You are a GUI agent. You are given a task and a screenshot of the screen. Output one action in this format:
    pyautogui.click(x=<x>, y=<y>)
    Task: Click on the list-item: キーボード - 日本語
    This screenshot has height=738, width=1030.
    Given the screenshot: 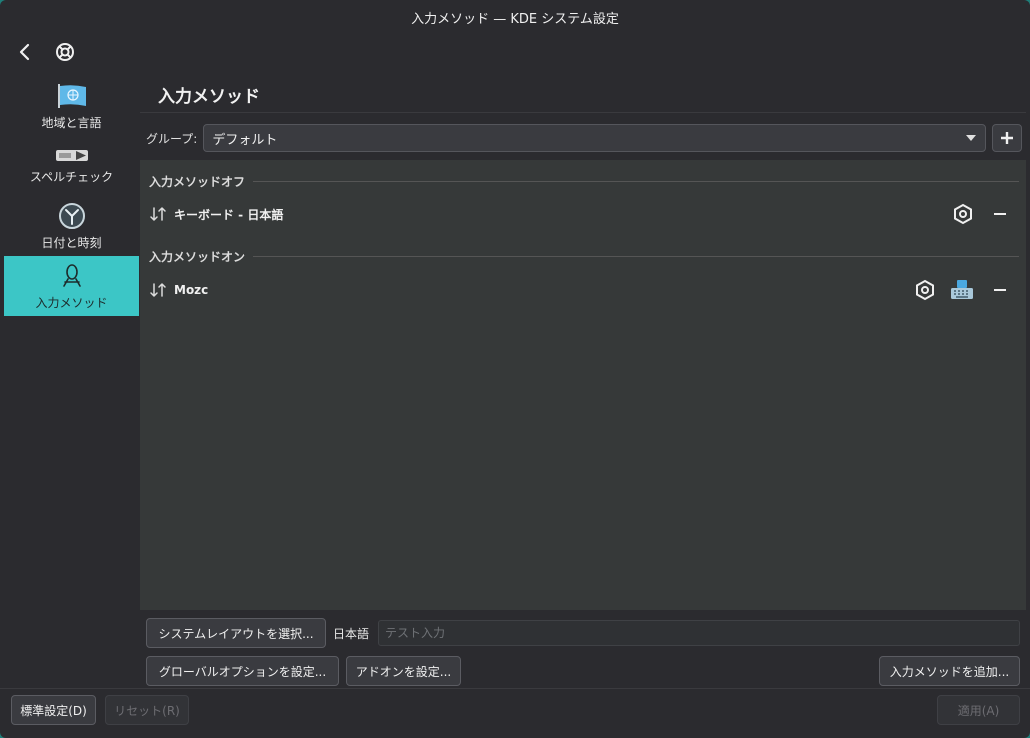 What is the action you would take?
    pyautogui.click(x=584, y=214)
    